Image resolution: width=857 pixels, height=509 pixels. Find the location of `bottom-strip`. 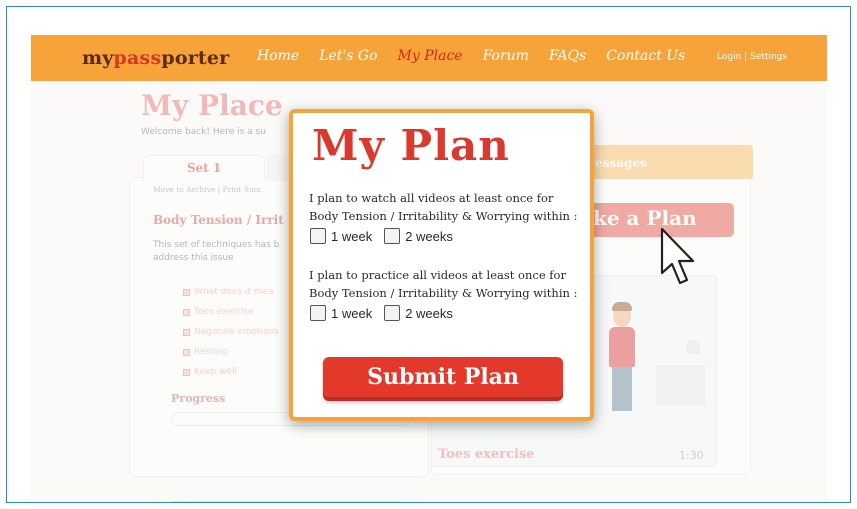

bottom-strip is located at coordinates (286, 501).